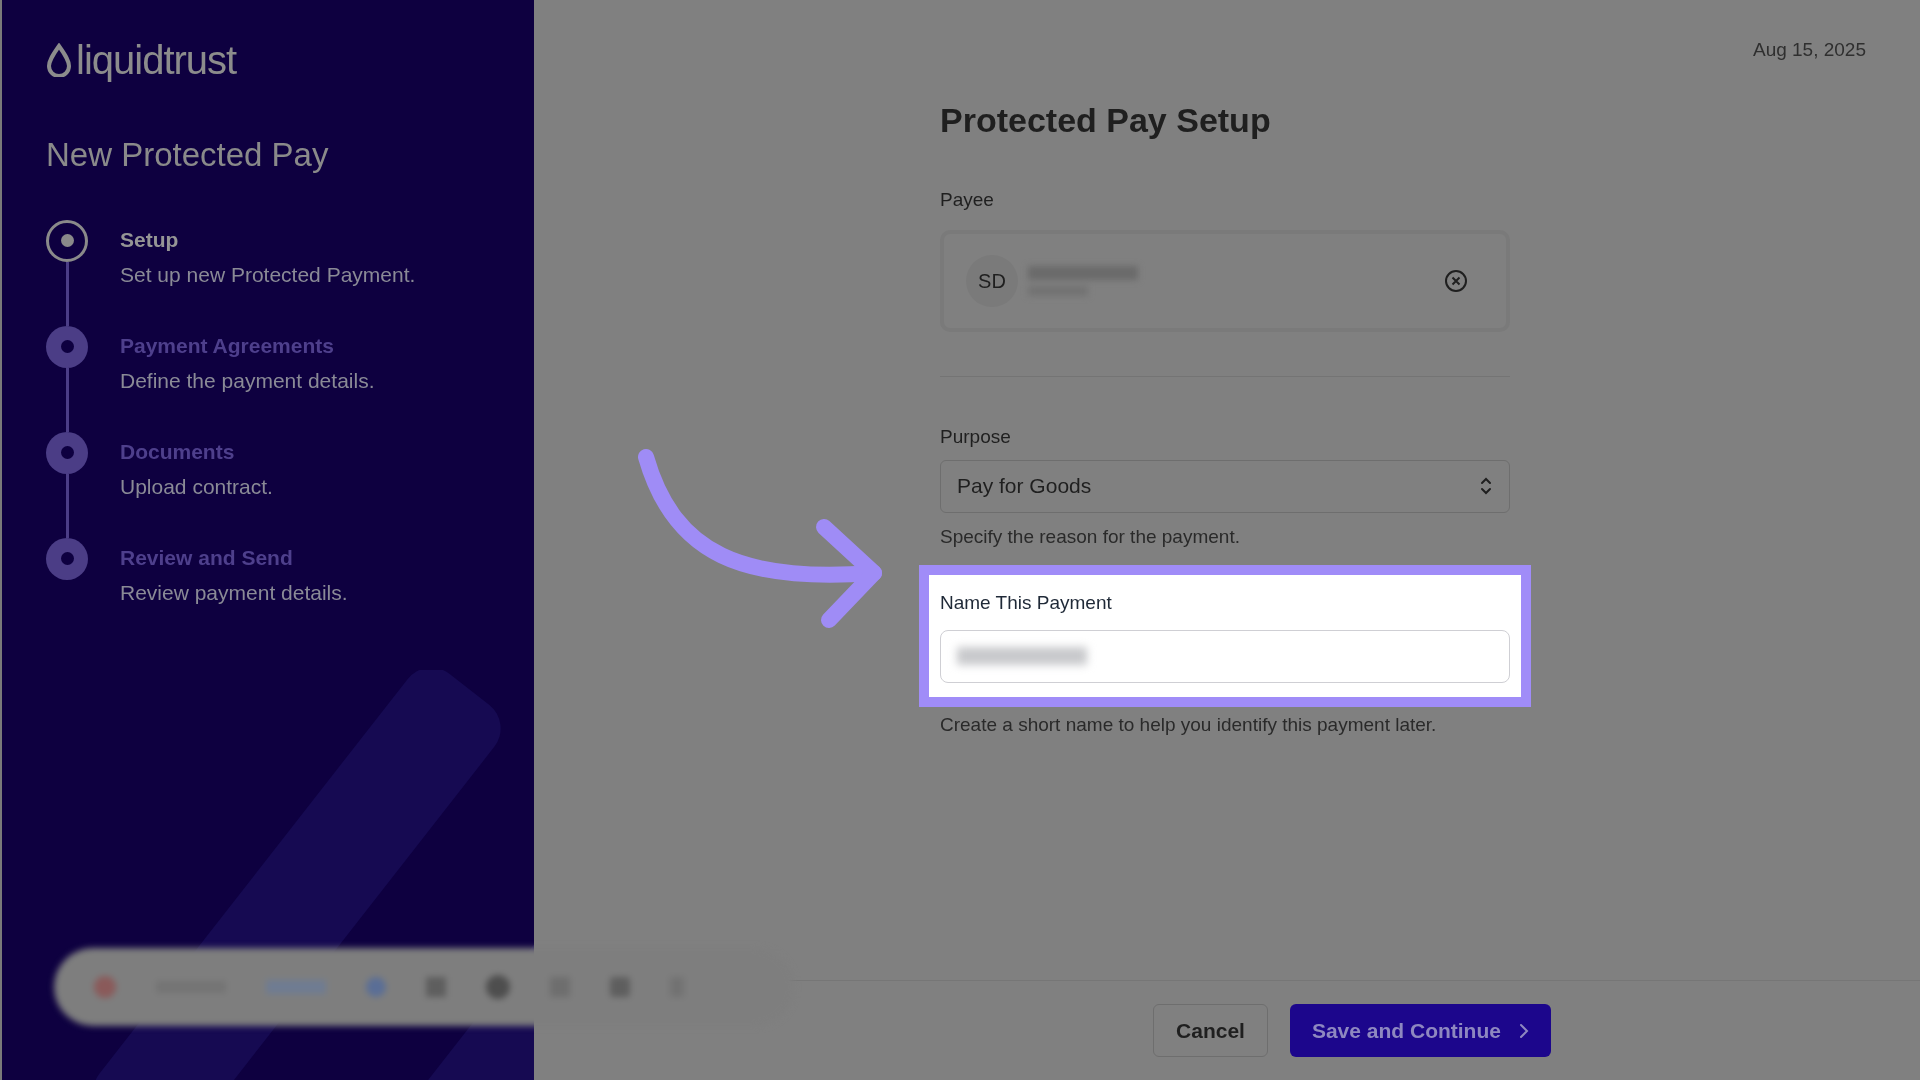 The height and width of the screenshot is (1080, 1920). Describe the element at coordinates (234, 593) in the screenshot. I see `step-description: Review payment details.` at that location.